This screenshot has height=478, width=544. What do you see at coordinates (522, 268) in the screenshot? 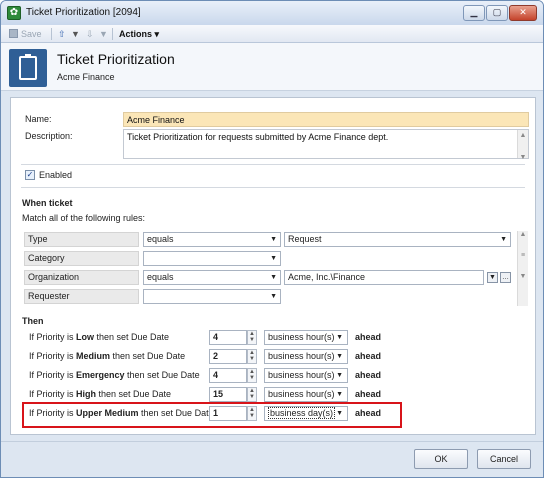
I see `rules-scrollbar: ▲ ≡ ▼` at bounding box center [522, 268].